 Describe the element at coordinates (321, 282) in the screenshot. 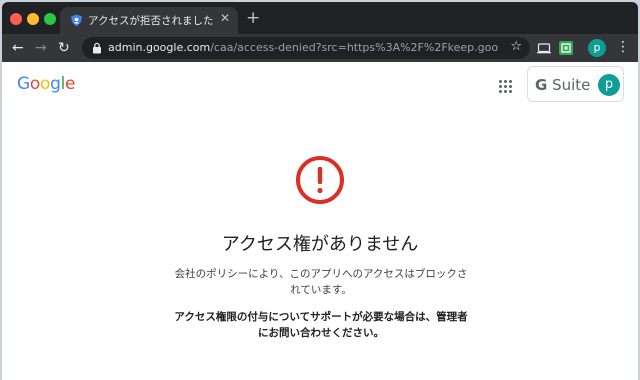

I see `policy-message: 会社のポリシーにより、このアプリへのアクセスはブロックされています。` at that location.